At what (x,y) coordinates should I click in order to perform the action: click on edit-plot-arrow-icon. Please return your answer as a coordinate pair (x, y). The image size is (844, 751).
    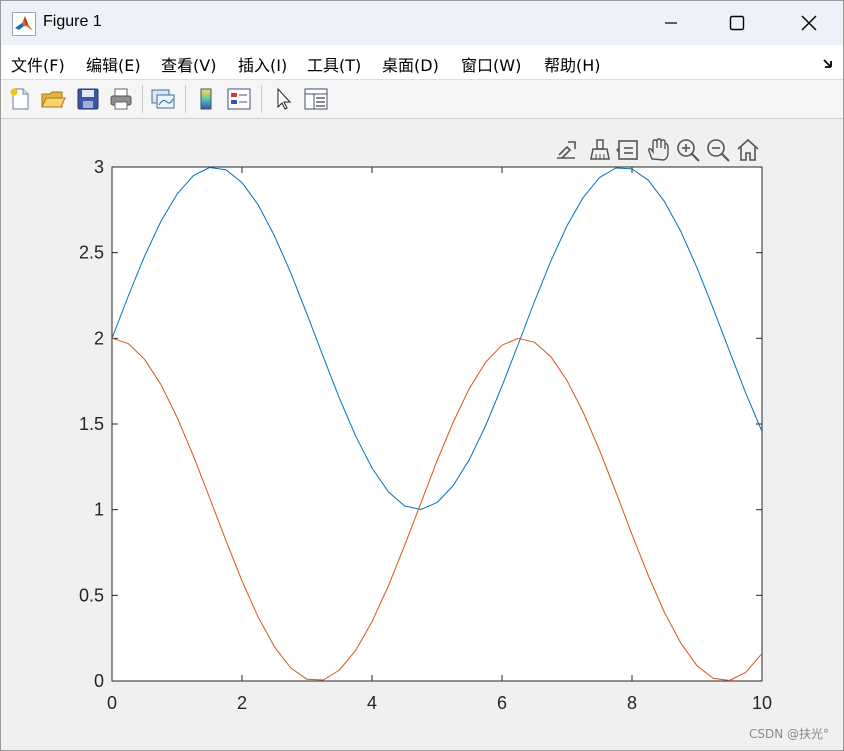
    Looking at the image, I should click on (284, 99).